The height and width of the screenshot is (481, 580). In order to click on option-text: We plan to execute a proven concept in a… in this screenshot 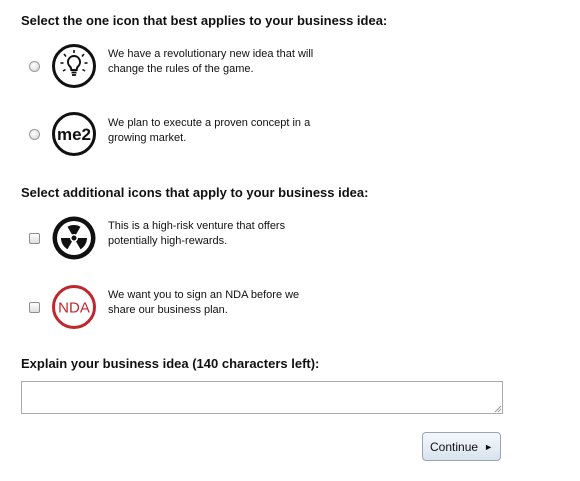, I will do `click(209, 130)`.